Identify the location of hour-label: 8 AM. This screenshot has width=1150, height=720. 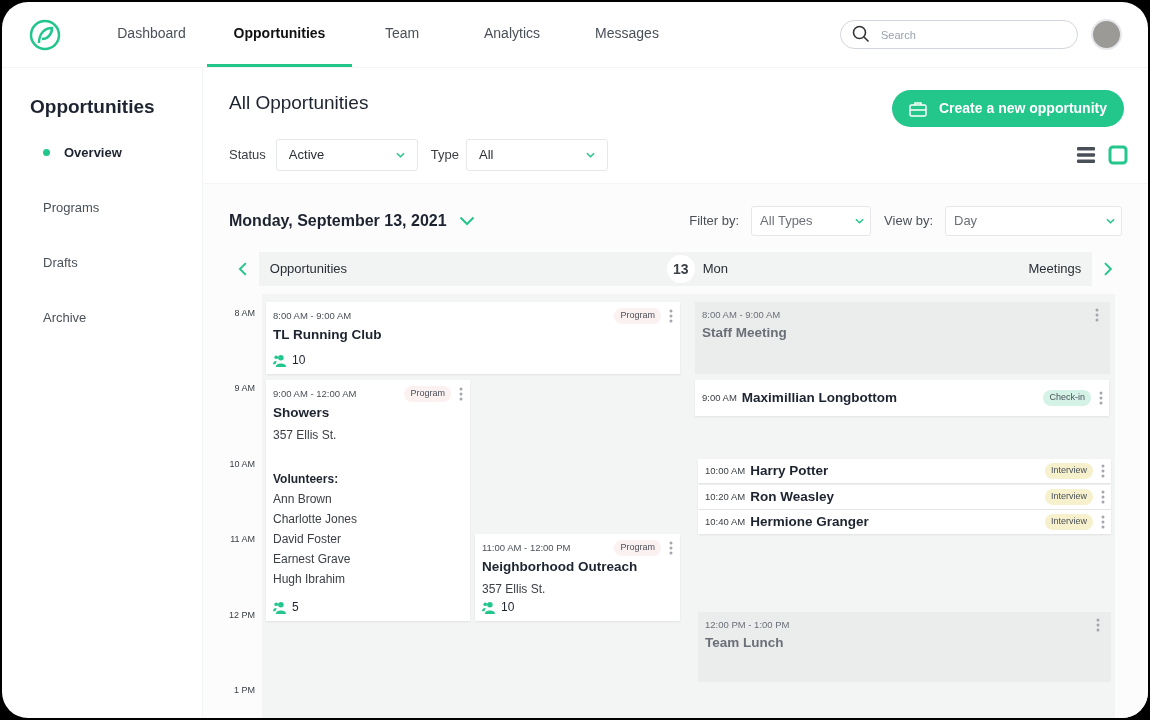
(244, 313).